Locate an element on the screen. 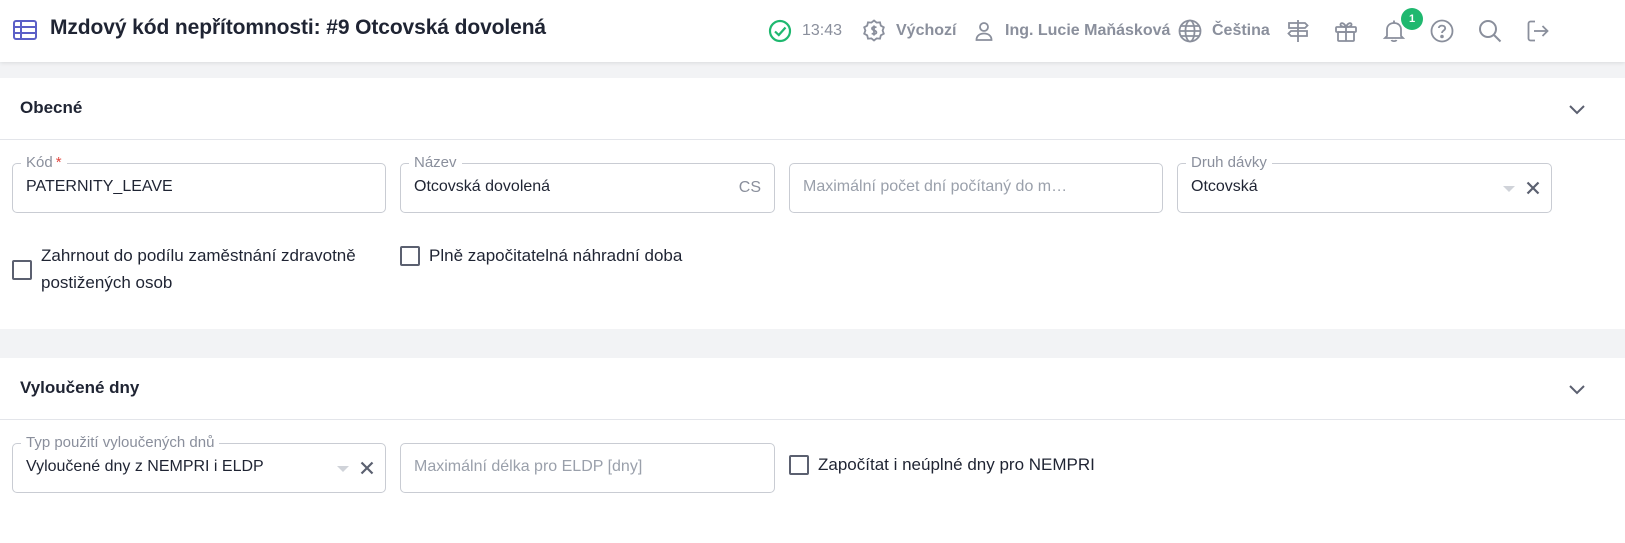  checkbox-disabled-share-box is located at coordinates (22, 270).